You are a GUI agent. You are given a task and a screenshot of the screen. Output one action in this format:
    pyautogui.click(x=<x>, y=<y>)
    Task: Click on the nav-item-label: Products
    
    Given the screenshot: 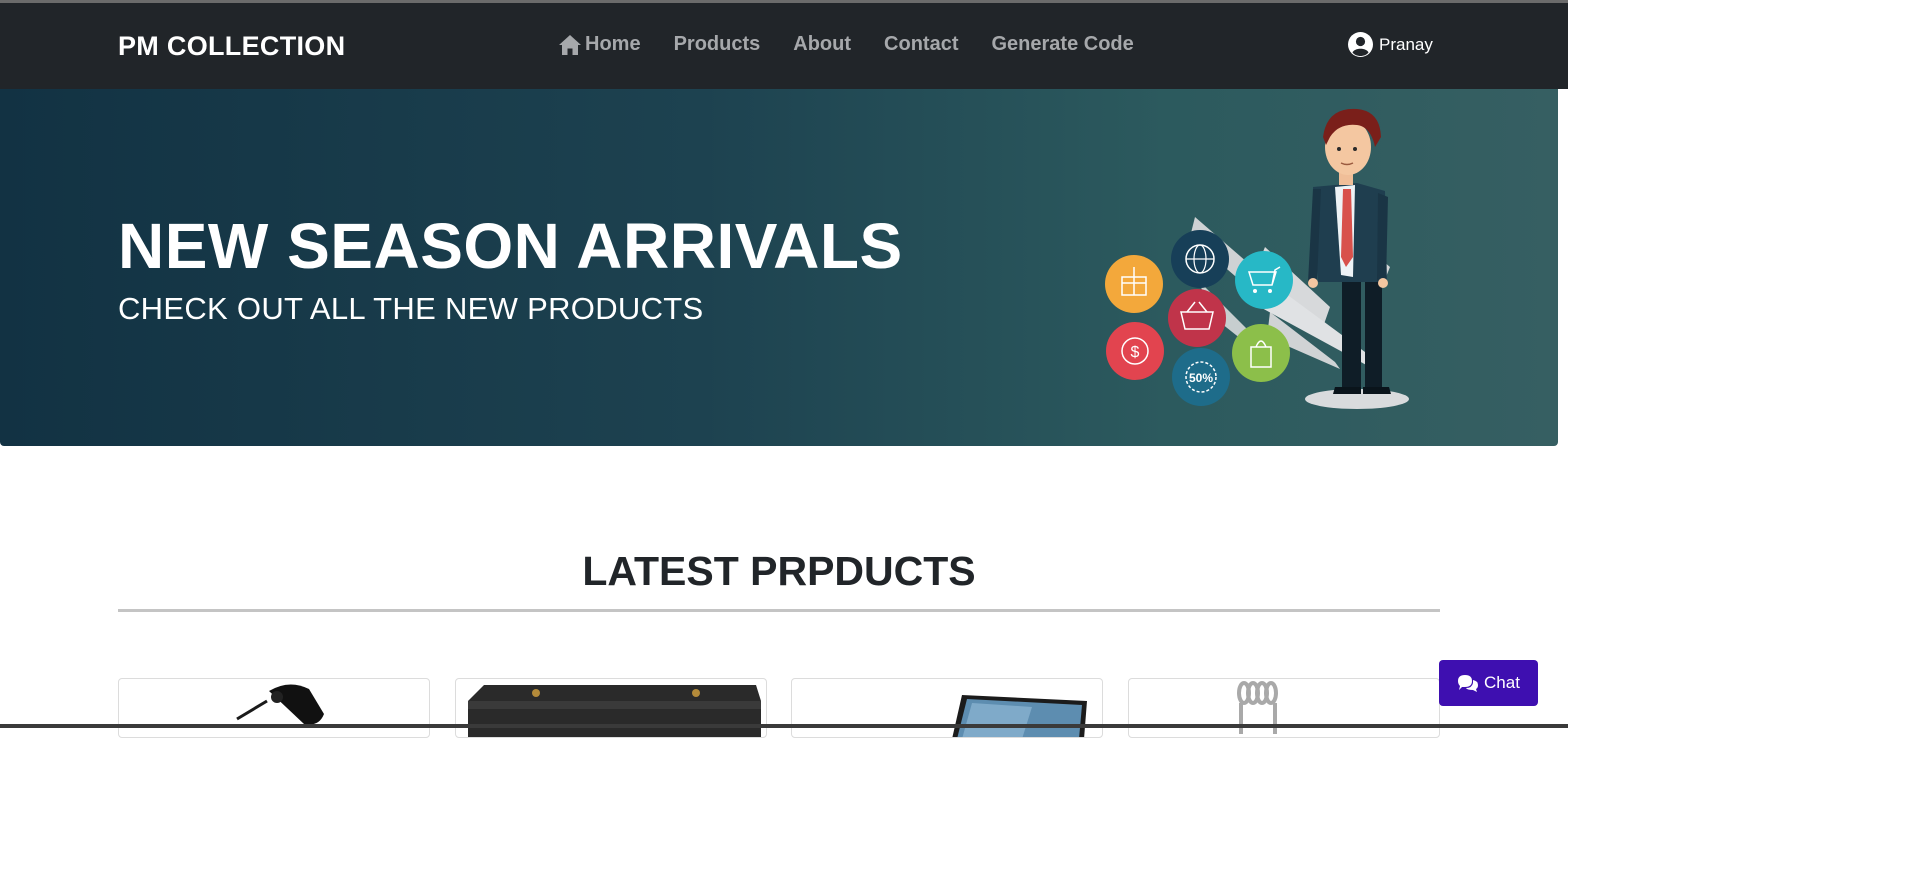 What is the action you would take?
    pyautogui.click(x=717, y=44)
    